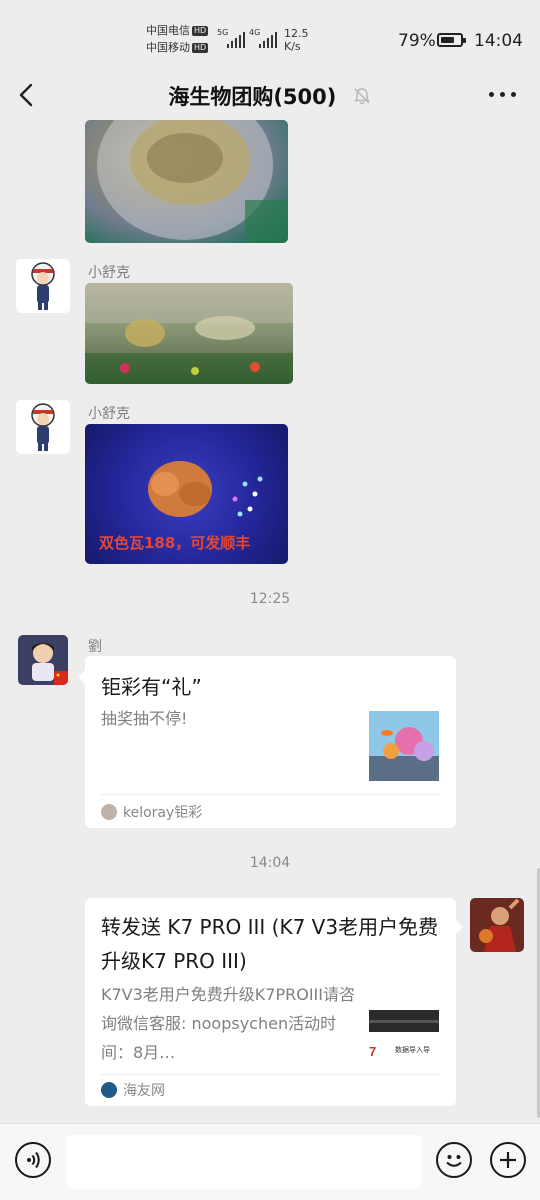 The width and height of the screenshot is (540, 1200). Describe the element at coordinates (296, 40) in the screenshot. I see `network-speed: 12.5 K/s` at that location.